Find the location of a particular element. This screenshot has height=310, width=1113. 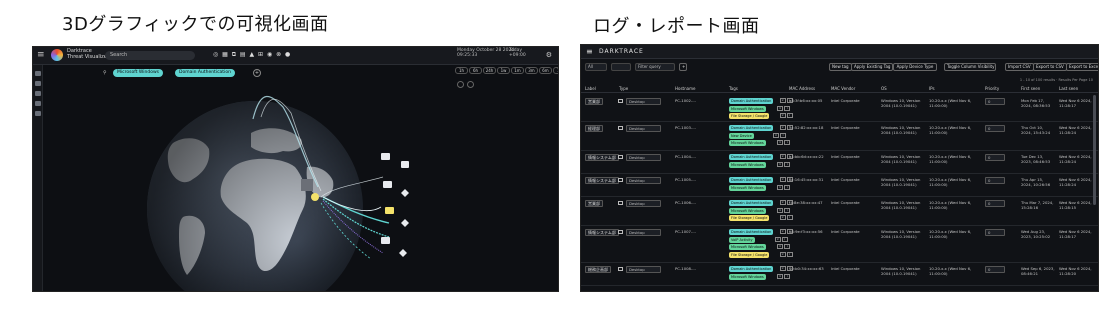

column-header: Hostname is located at coordinates (685, 88).